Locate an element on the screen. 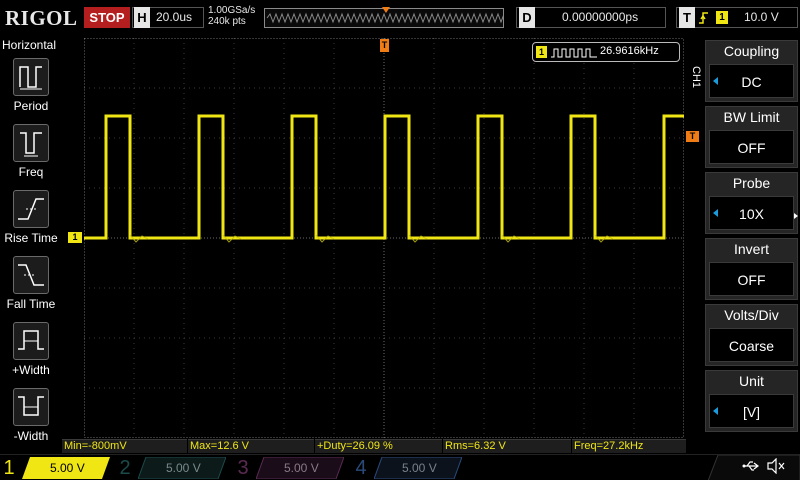 Image resolution: width=800 pixels, height=480 pixels. trigger-level-value: 10.0 V is located at coordinates (761, 17).